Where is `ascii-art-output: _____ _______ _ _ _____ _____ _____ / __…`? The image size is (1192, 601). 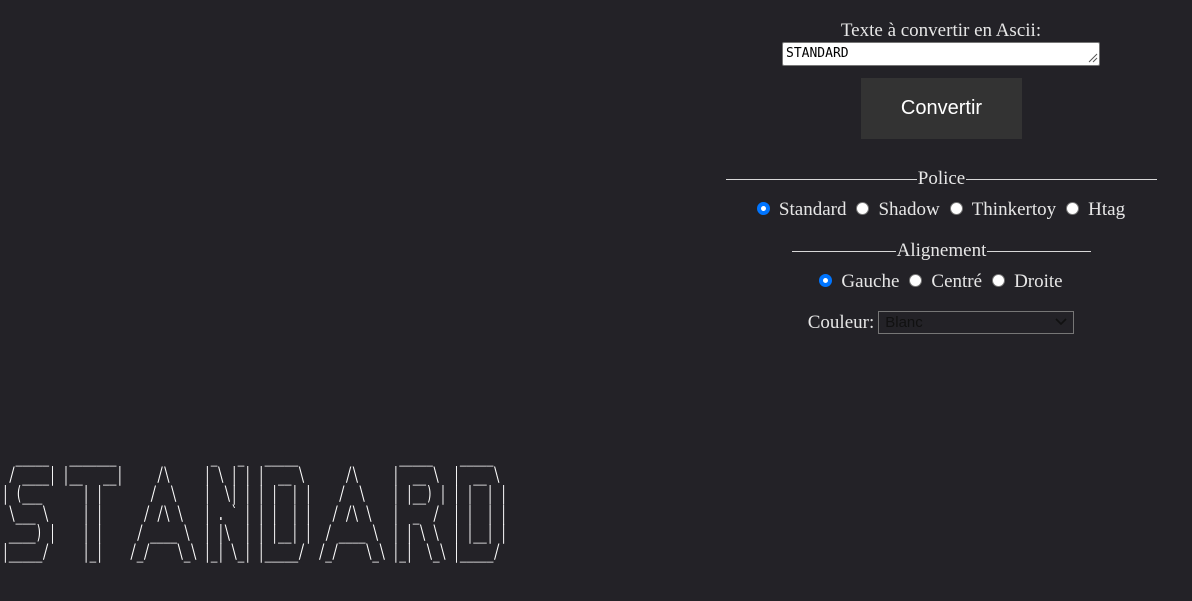
ascii-art-output: _____ _______ _ _ _____ _____ _____ / __… is located at coordinates (254, 504).